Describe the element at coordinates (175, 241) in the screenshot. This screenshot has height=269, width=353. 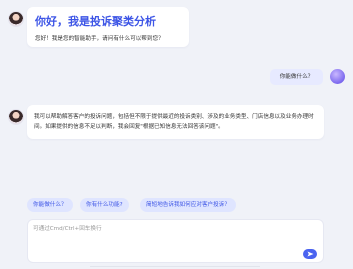
I see `message-composer` at that location.